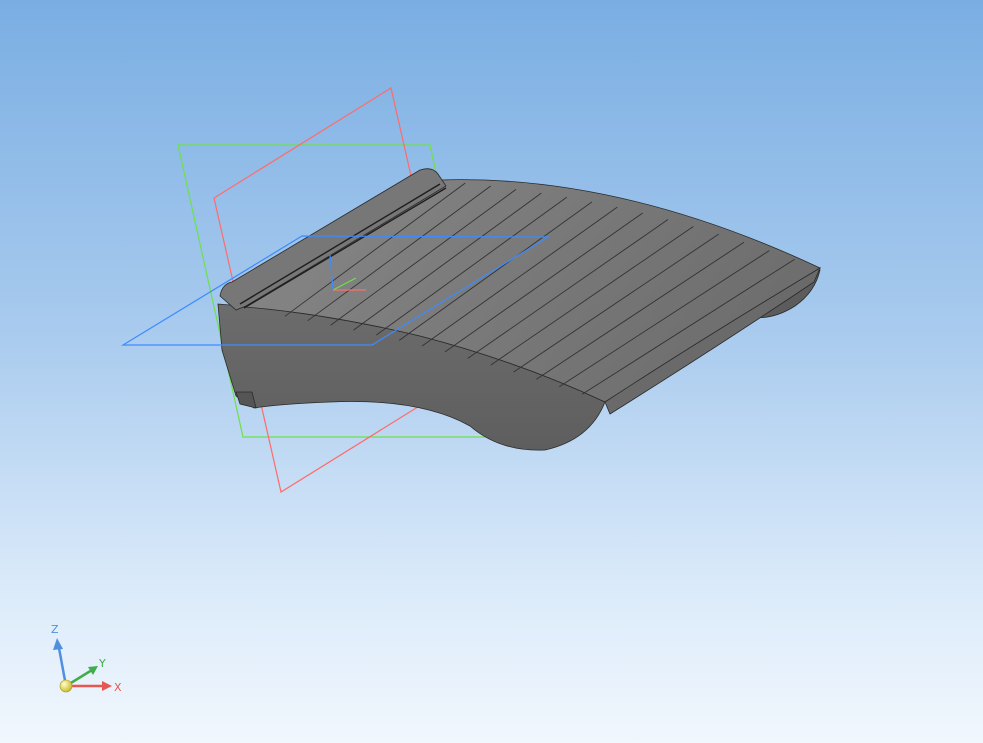  What do you see at coordinates (66, 686) in the screenshot?
I see `origin-sphere-icon` at bounding box center [66, 686].